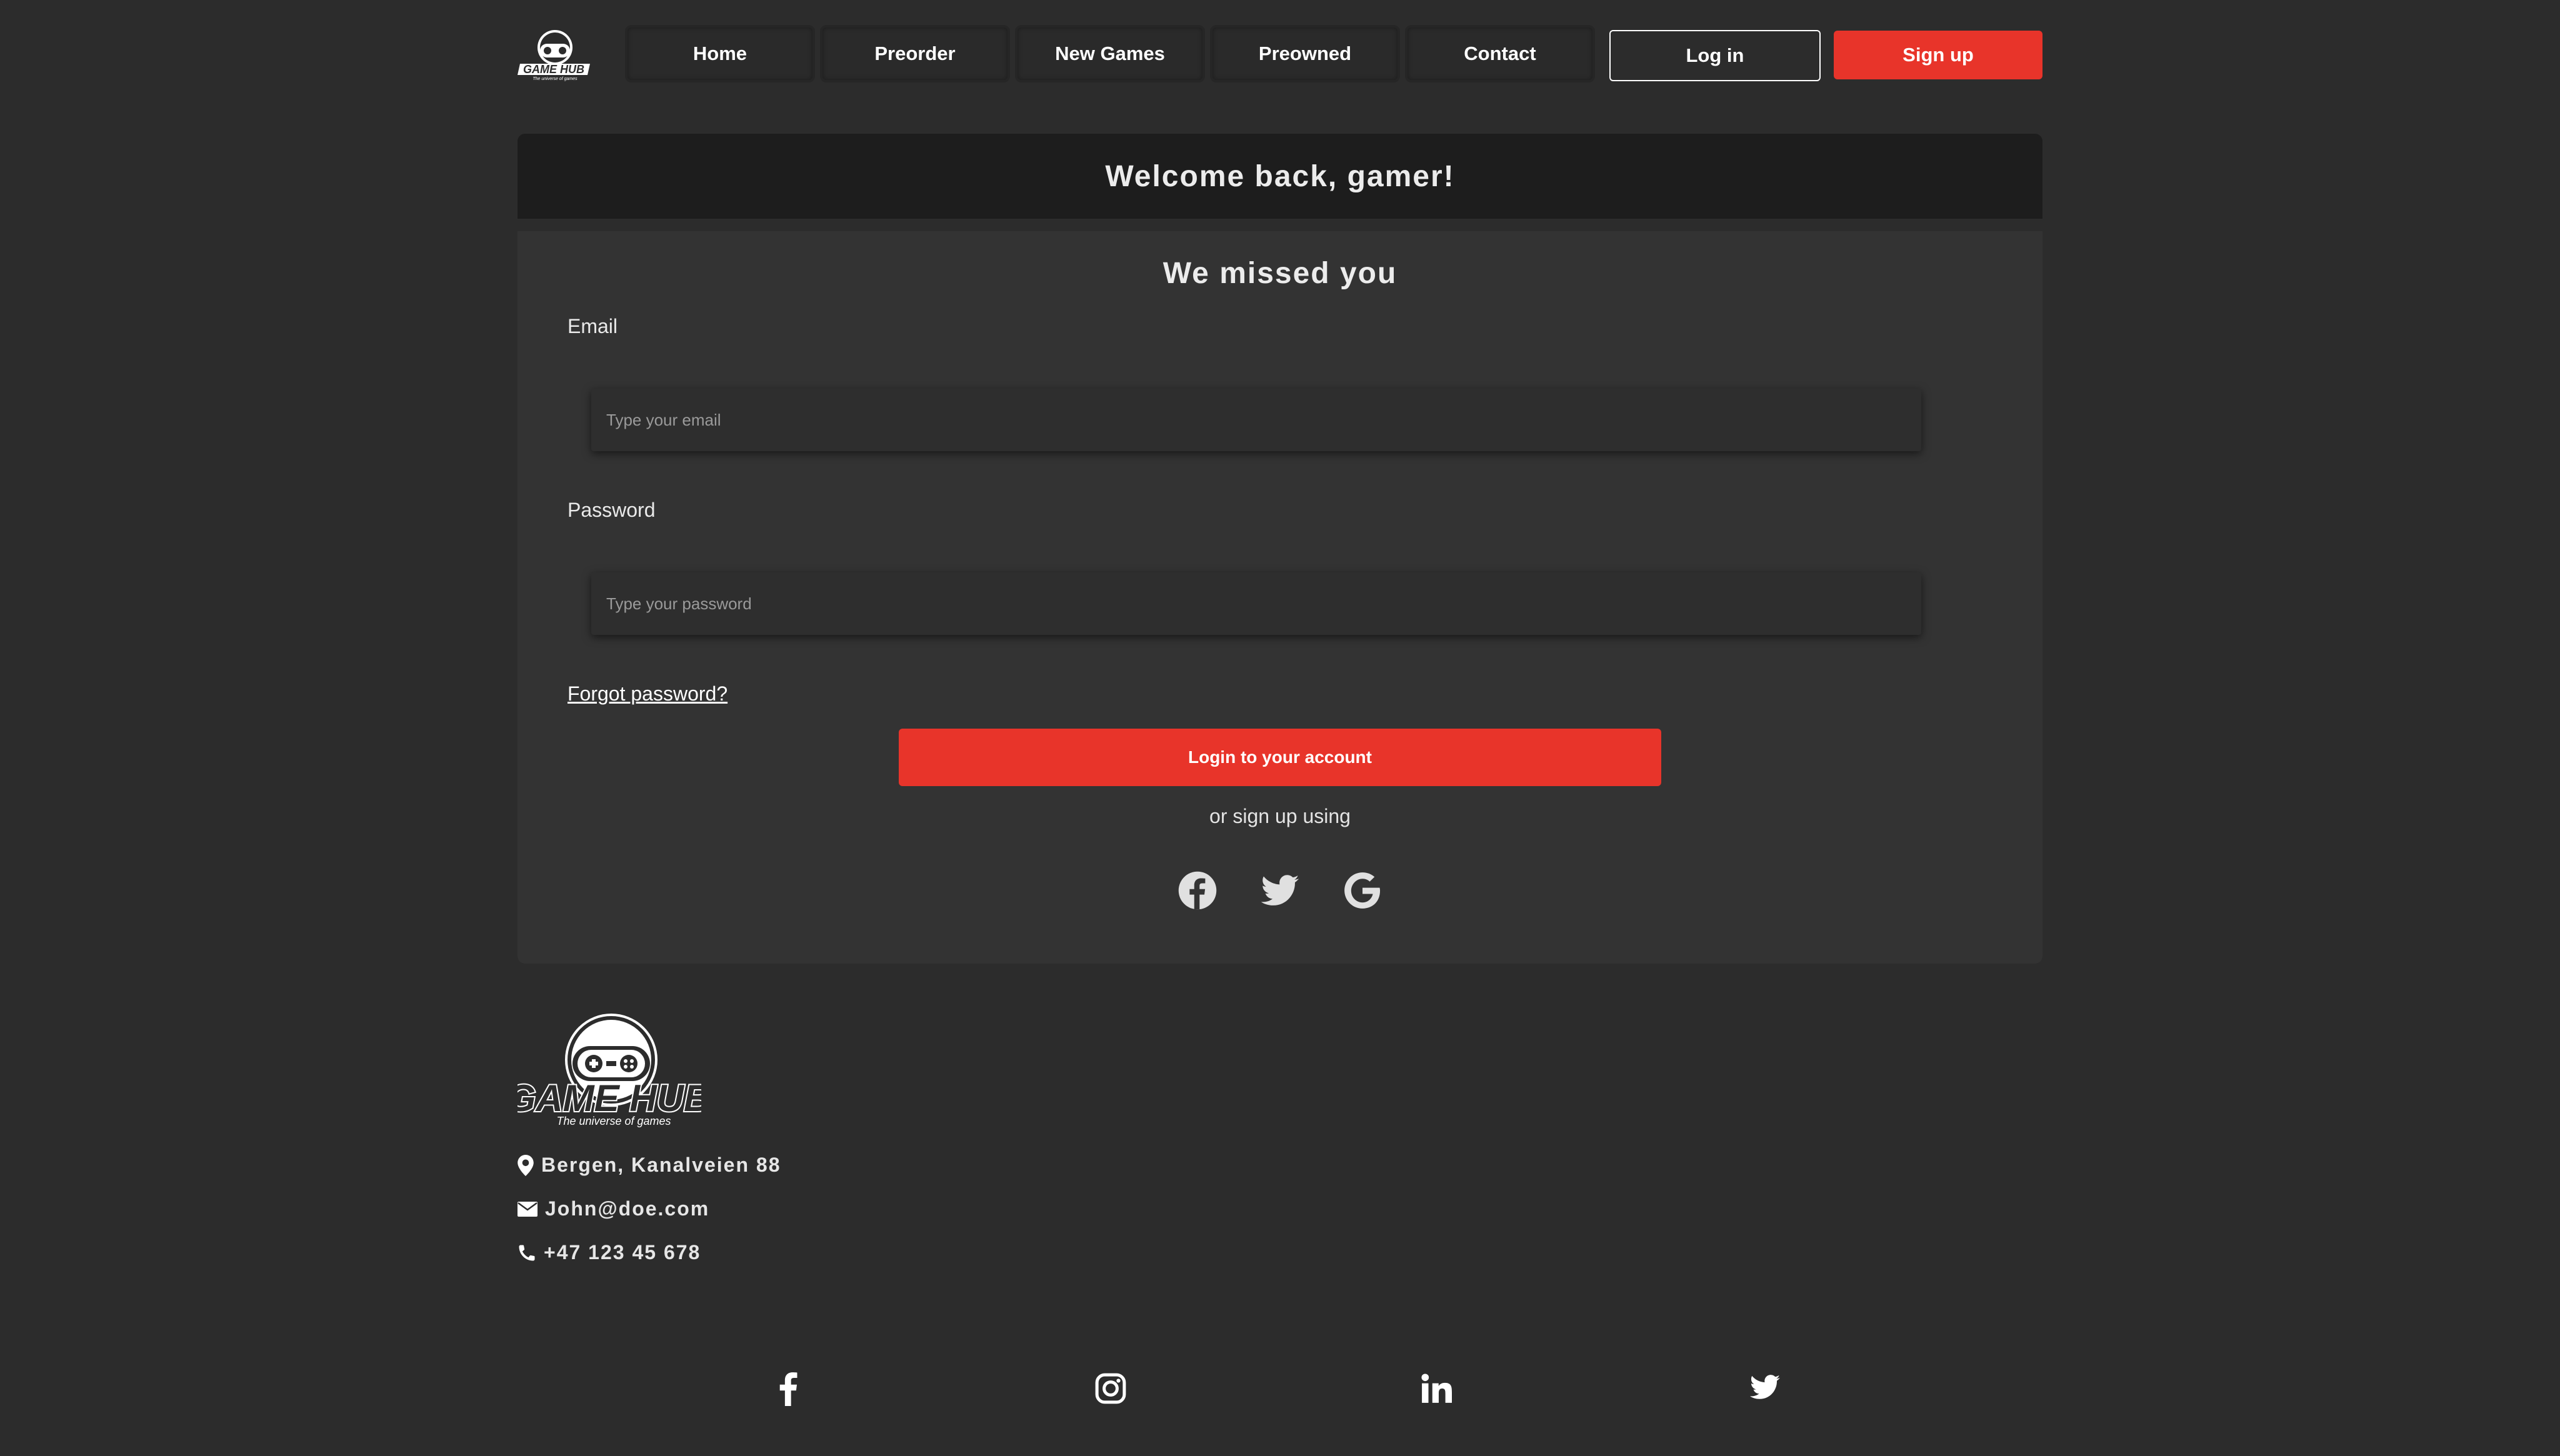 This screenshot has height=1456, width=2560. I want to click on linkedin-icon, so click(1436, 1389).